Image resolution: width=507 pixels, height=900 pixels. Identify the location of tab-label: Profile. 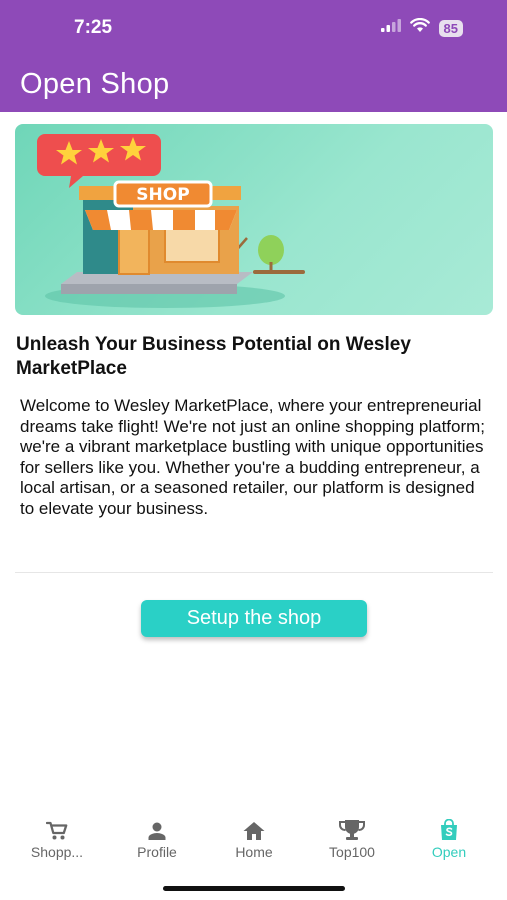
(157, 852).